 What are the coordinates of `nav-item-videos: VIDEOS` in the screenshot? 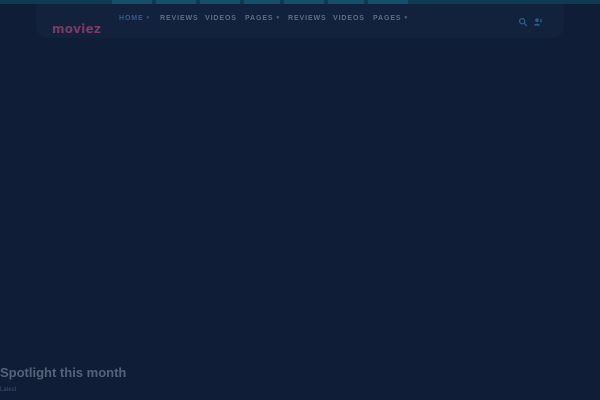 It's located at (221, 18).